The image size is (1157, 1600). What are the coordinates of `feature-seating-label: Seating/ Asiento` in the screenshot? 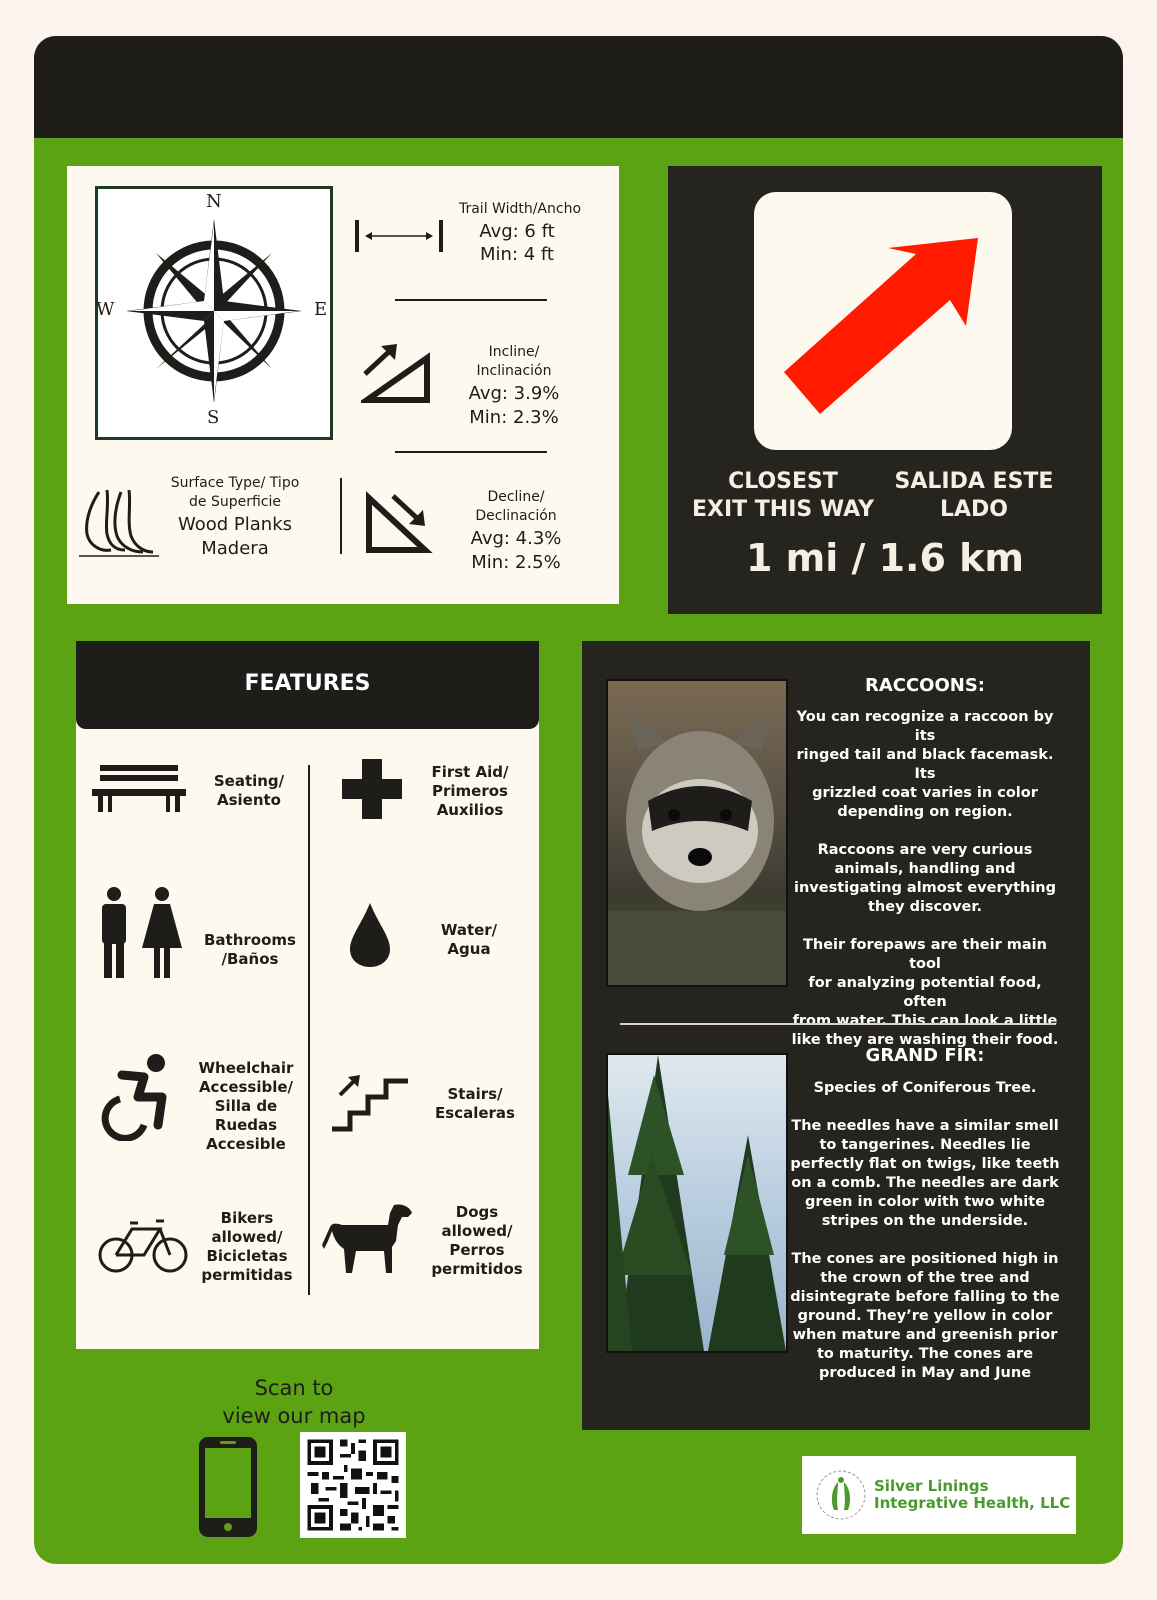 It's located at (249, 790).